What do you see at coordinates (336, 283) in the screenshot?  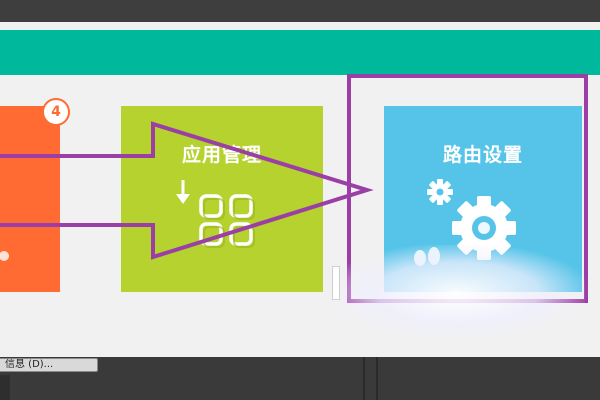 I see `scroll-handle` at bounding box center [336, 283].